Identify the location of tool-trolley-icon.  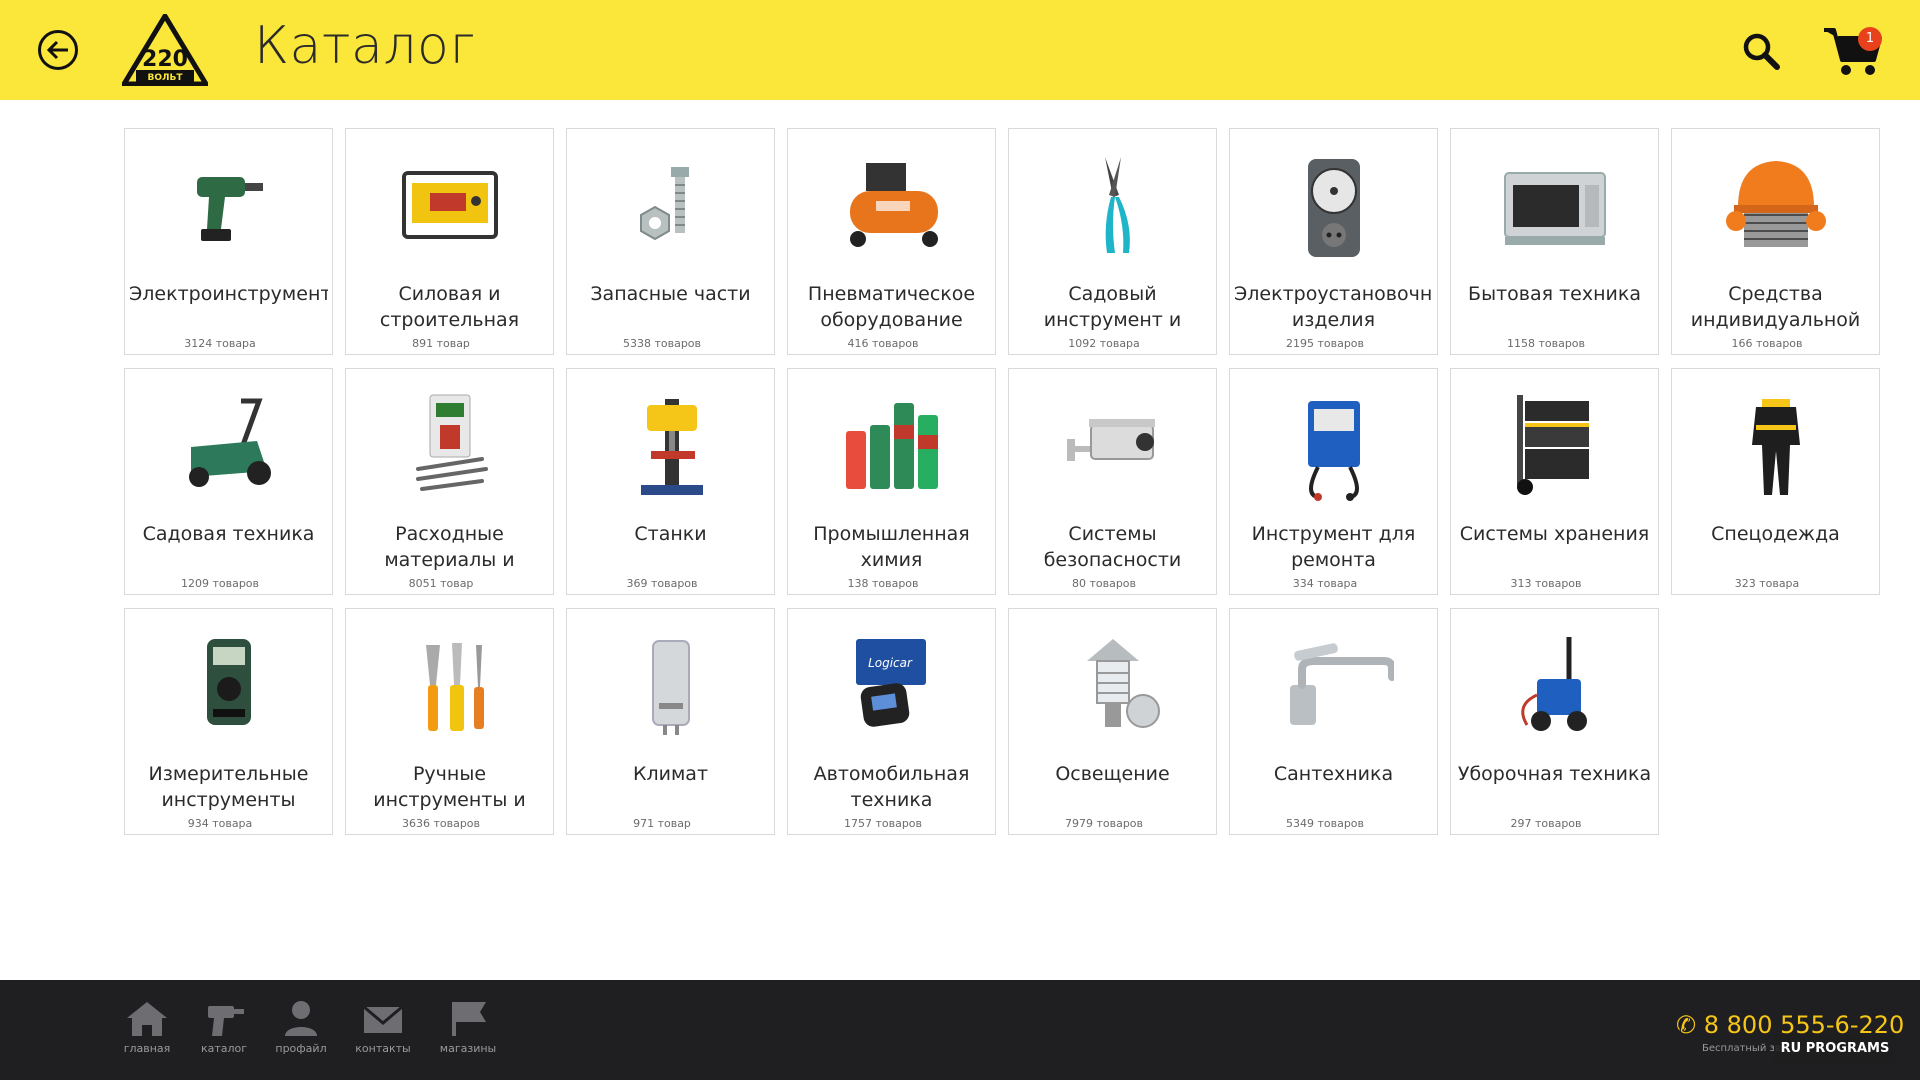
(1554, 445).